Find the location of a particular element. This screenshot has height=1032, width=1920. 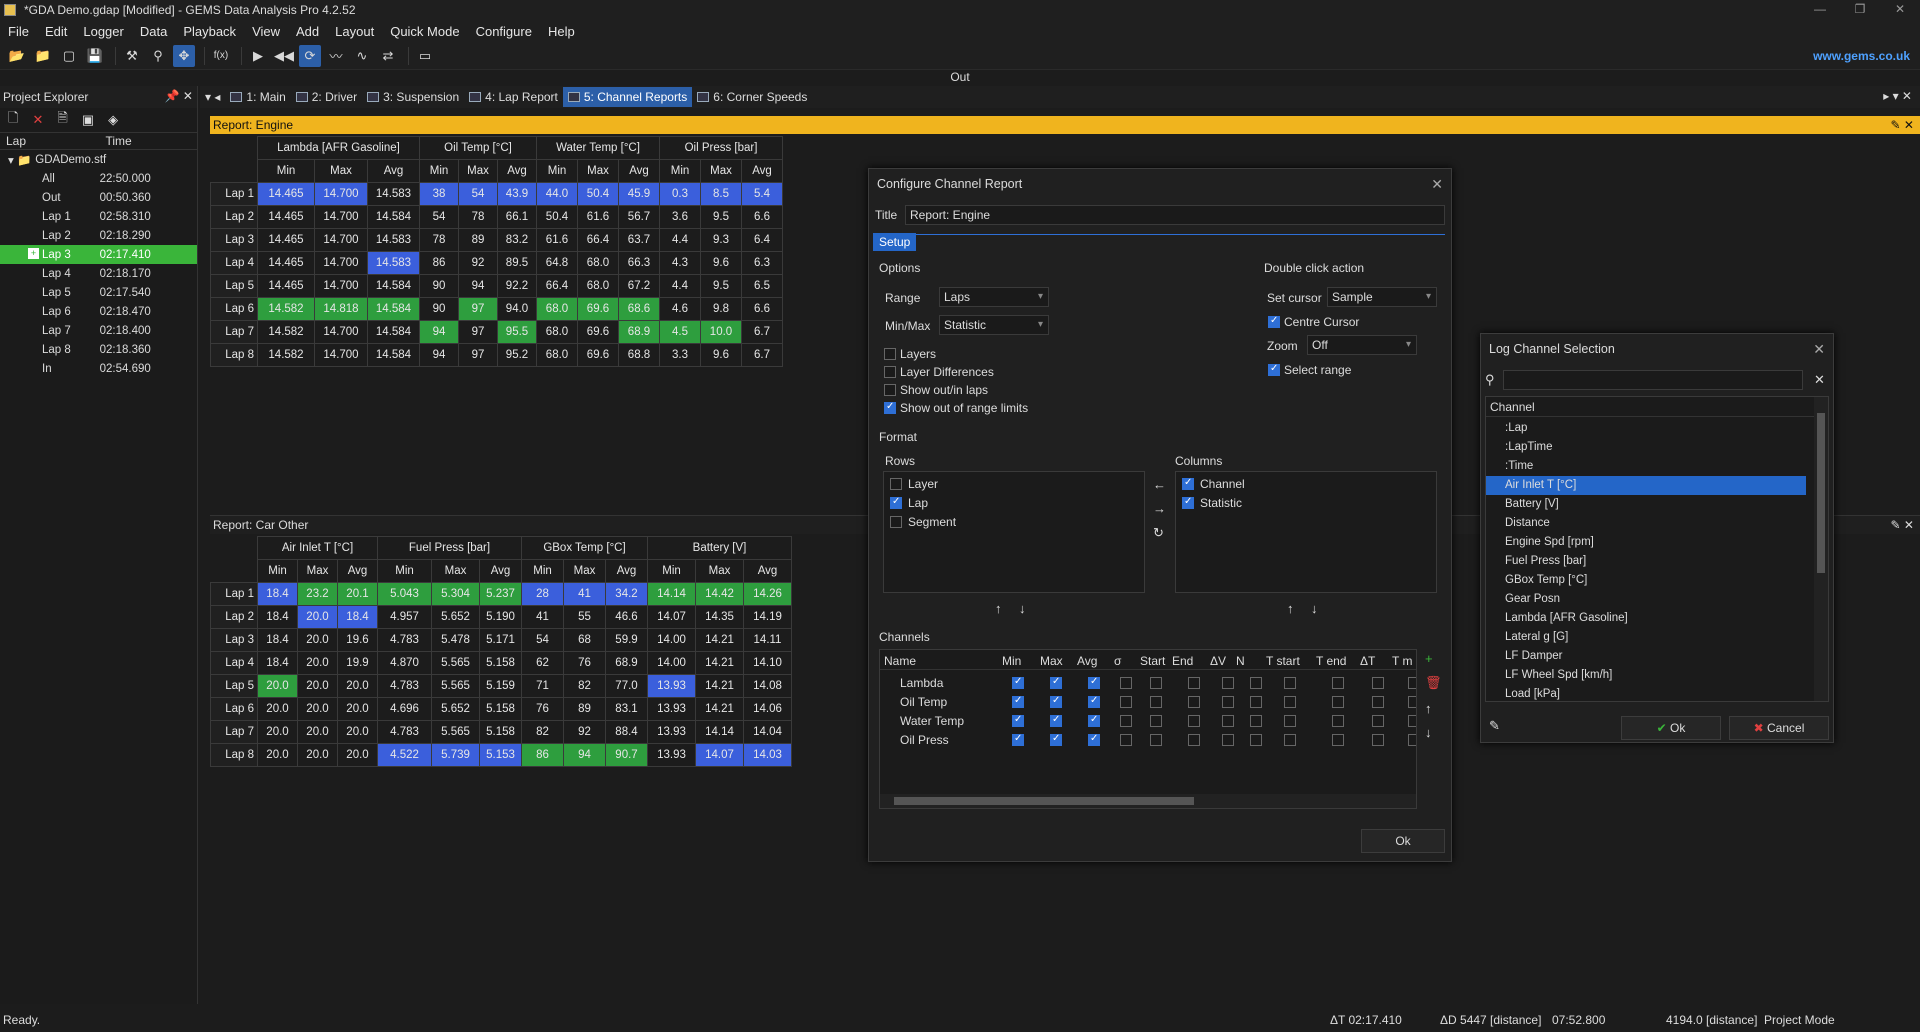

col-lap-header: Lap is located at coordinates (50, 141).